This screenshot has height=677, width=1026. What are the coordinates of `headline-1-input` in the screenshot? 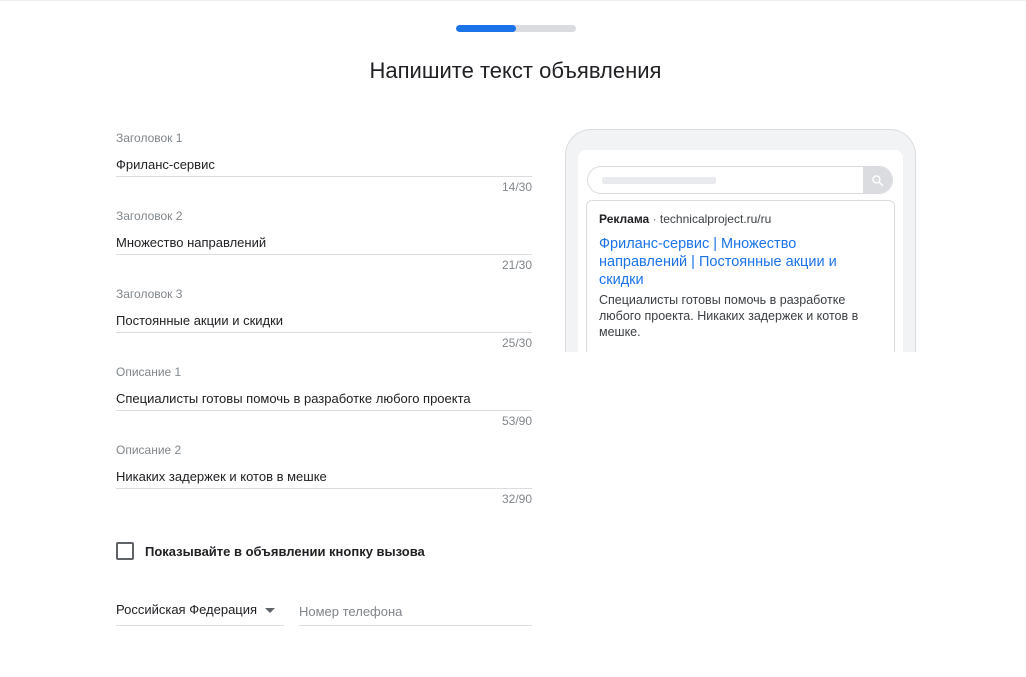 It's located at (324, 164).